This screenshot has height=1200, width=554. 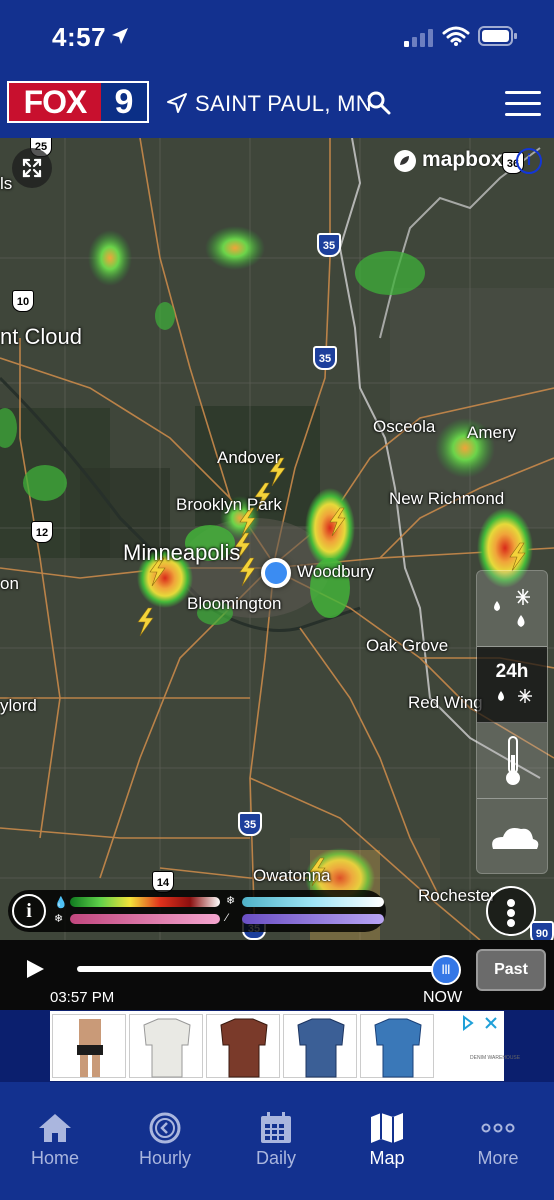 What do you see at coordinates (498, 1158) in the screenshot?
I see `tab-label: More` at bounding box center [498, 1158].